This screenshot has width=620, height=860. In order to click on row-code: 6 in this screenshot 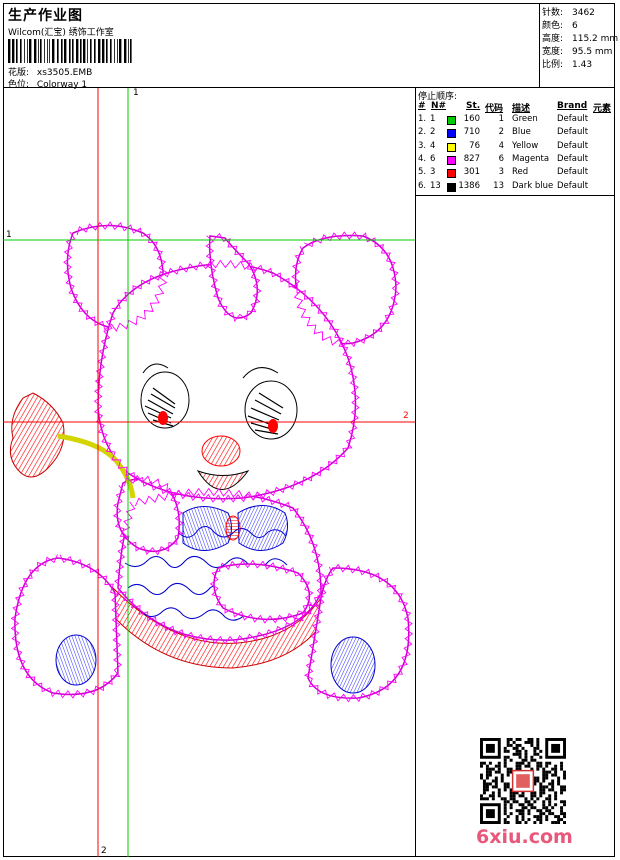, I will do `click(501, 158)`.